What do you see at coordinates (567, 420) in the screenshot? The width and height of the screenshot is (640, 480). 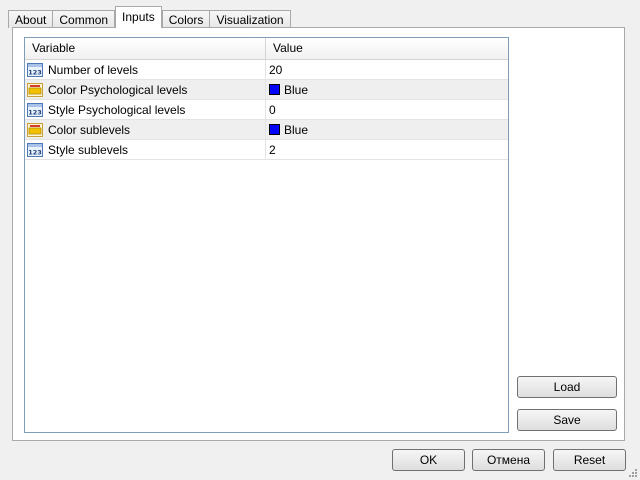 I see `save-button: Save` at bounding box center [567, 420].